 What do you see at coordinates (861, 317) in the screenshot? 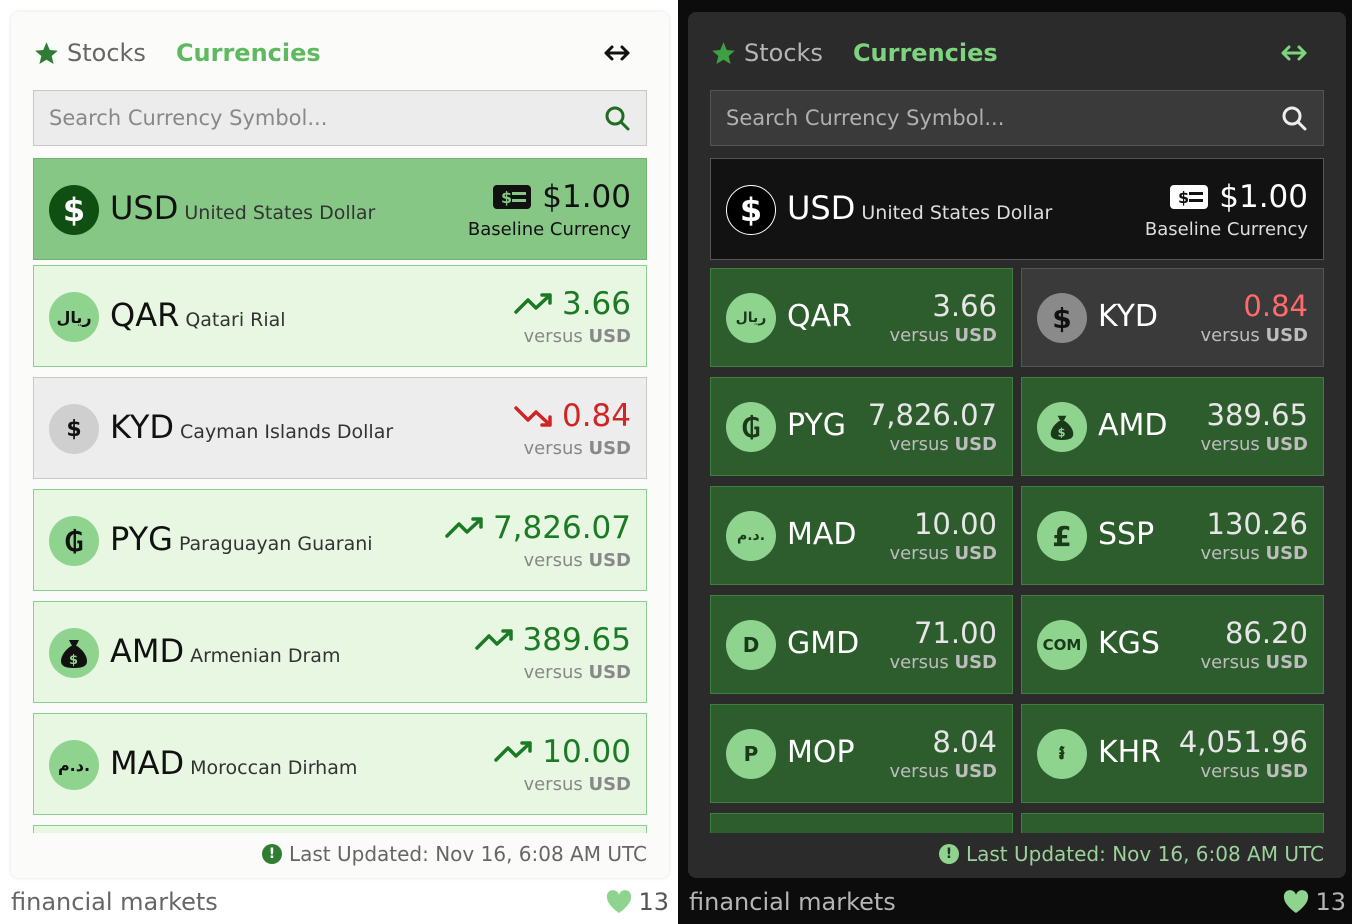
I see `currency-tile: ريال QAR 3.66 versus USD` at bounding box center [861, 317].